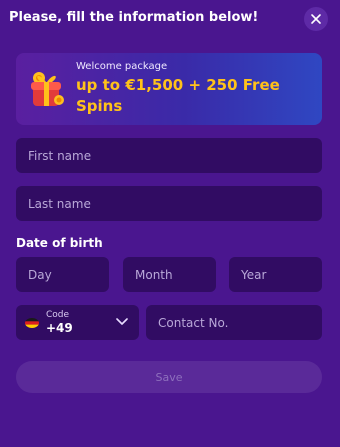  What do you see at coordinates (40, 274) in the screenshot?
I see `day-placeholder: Day` at bounding box center [40, 274].